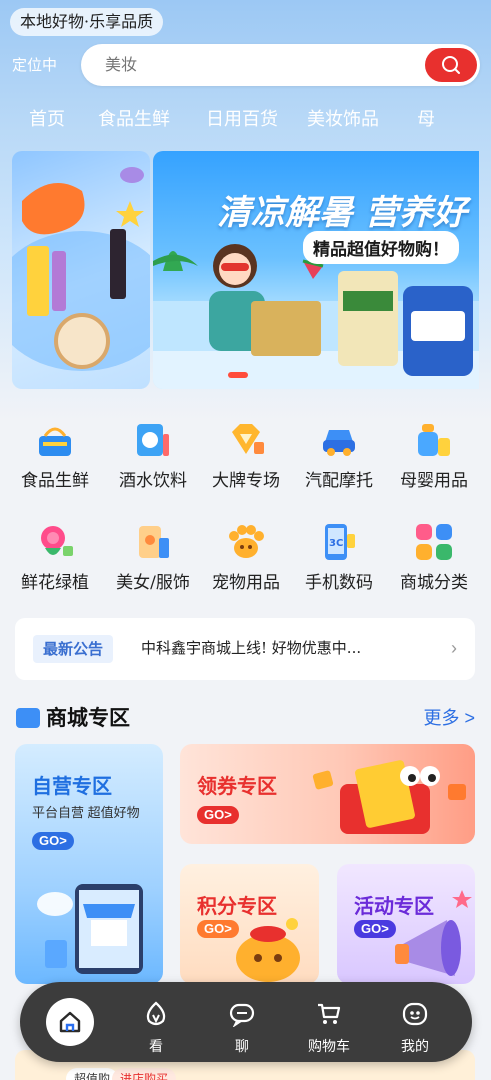  What do you see at coordinates (415, 1014) in the screenshot?
I see `profile-icon` at bounding box center [415, 1014].